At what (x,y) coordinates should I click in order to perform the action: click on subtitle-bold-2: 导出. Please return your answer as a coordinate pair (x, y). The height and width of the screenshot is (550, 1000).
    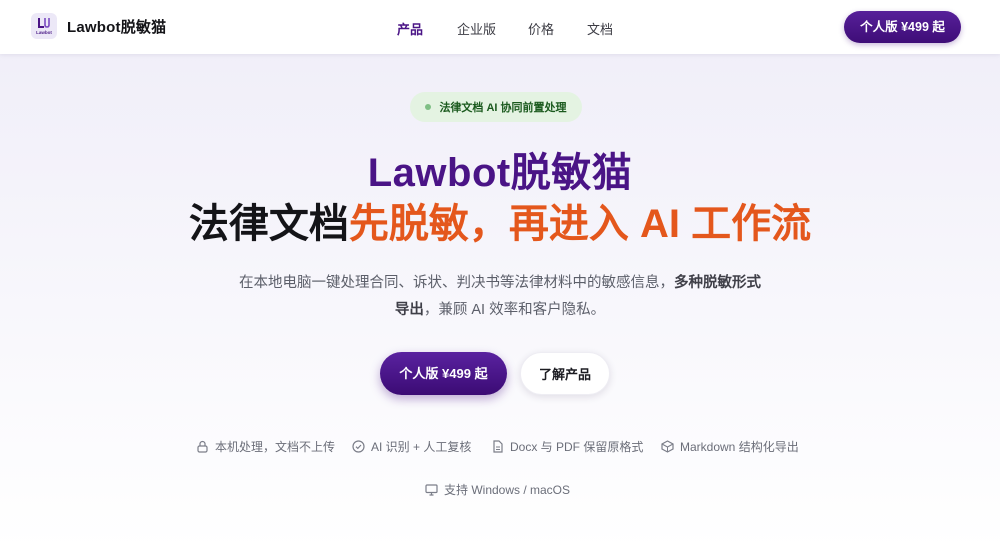
    Looking at the image, I should click on (409, 310).